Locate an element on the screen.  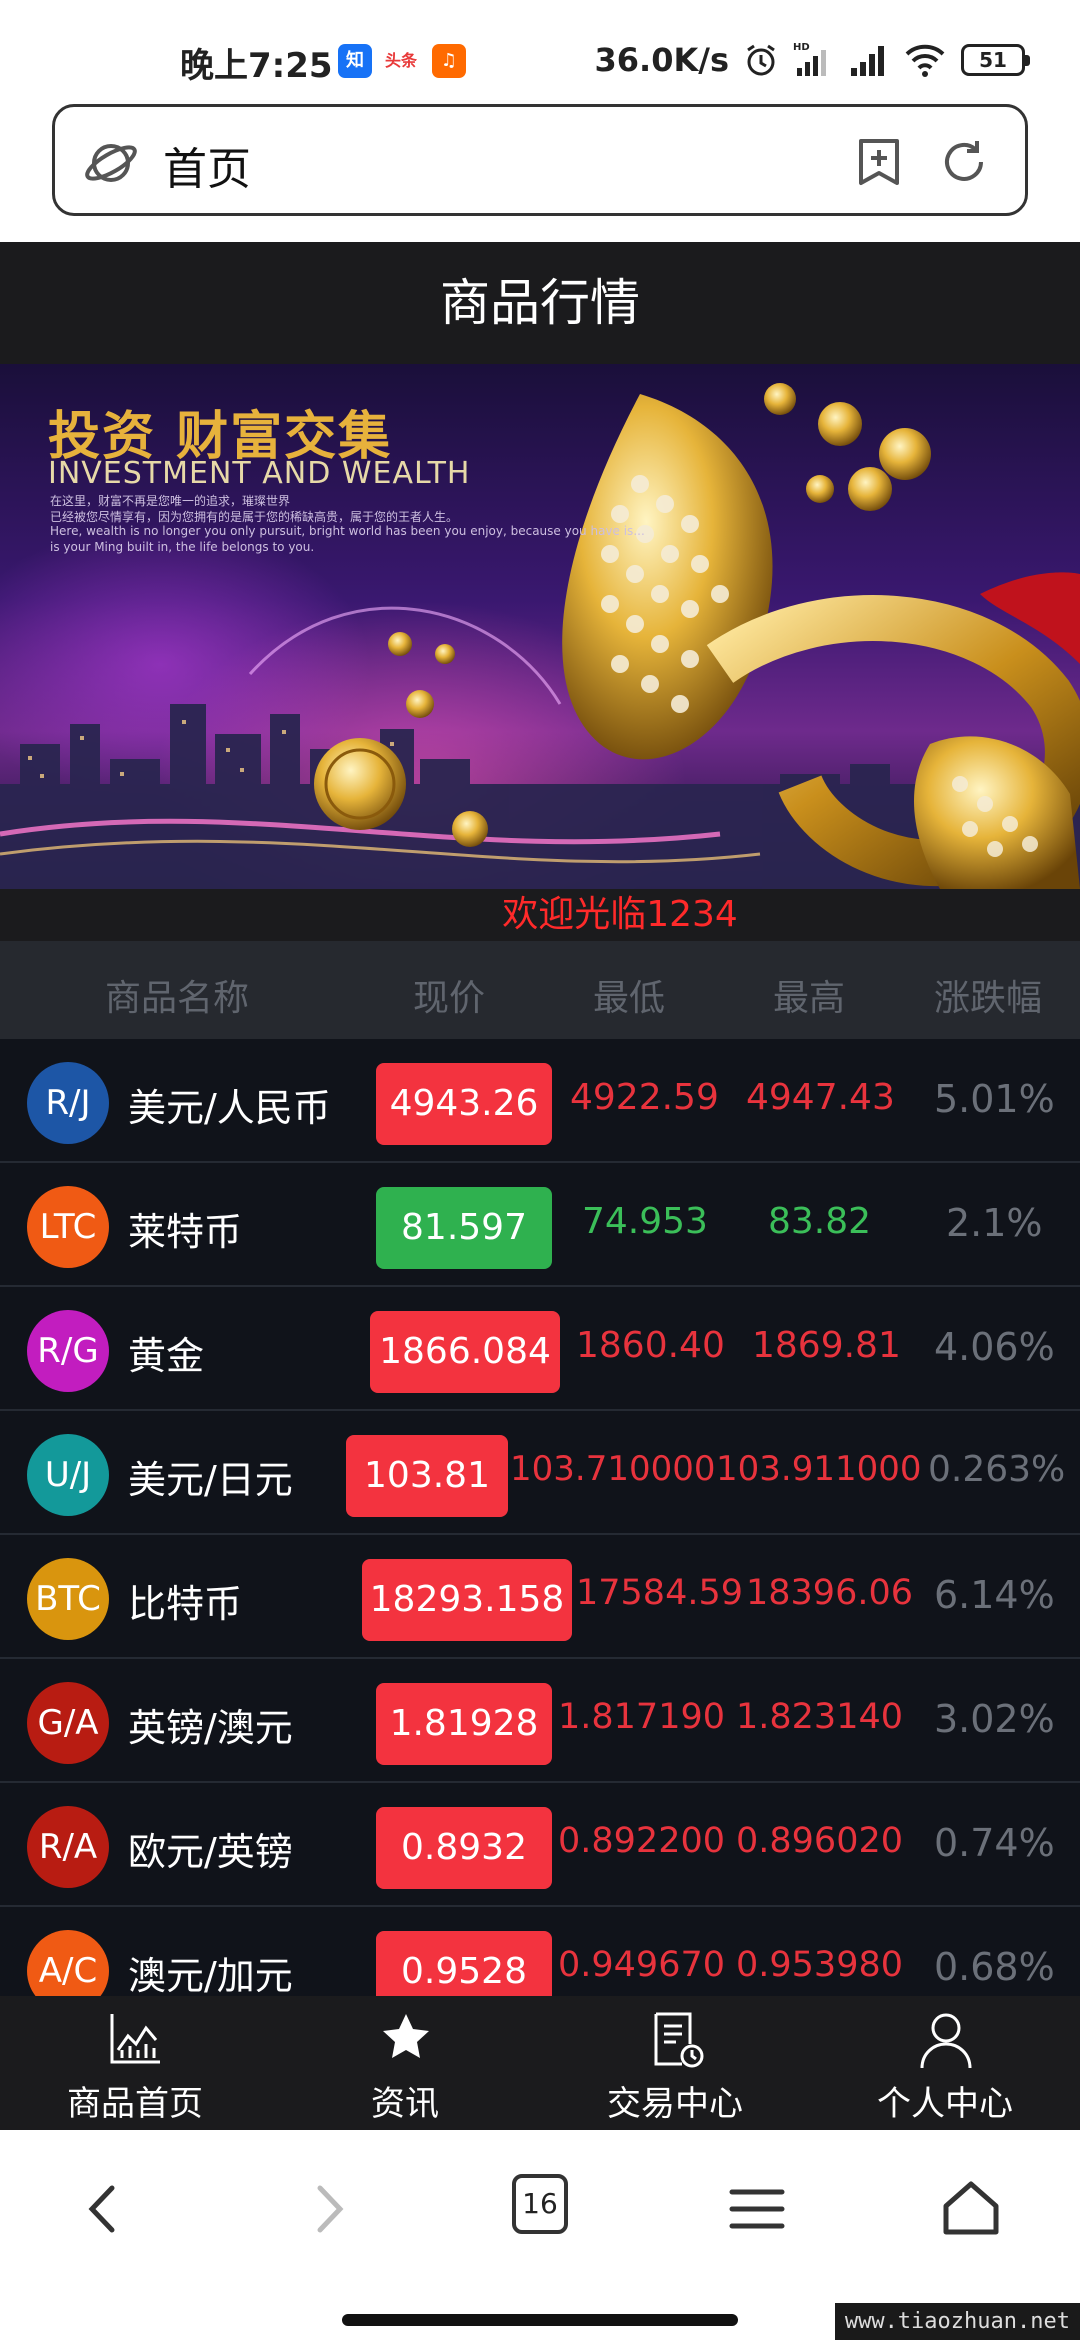
product-code-badge: U/J is located at coordinates (68, 1475).